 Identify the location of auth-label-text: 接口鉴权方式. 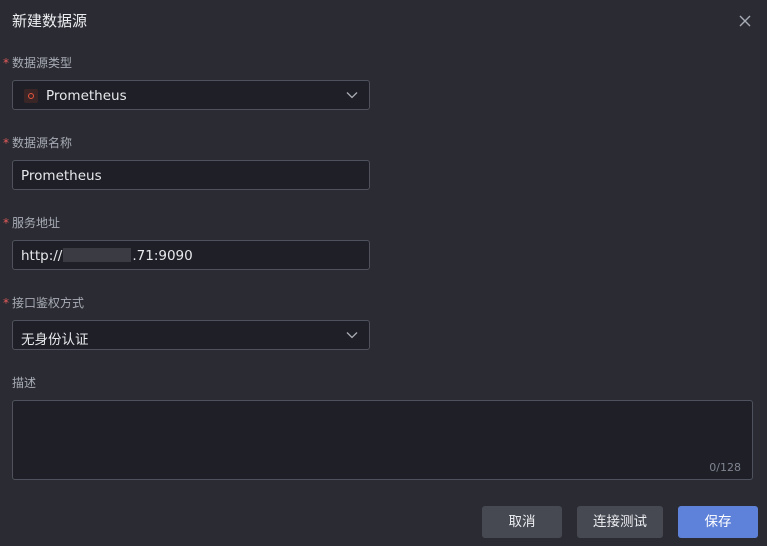
(48, 303).